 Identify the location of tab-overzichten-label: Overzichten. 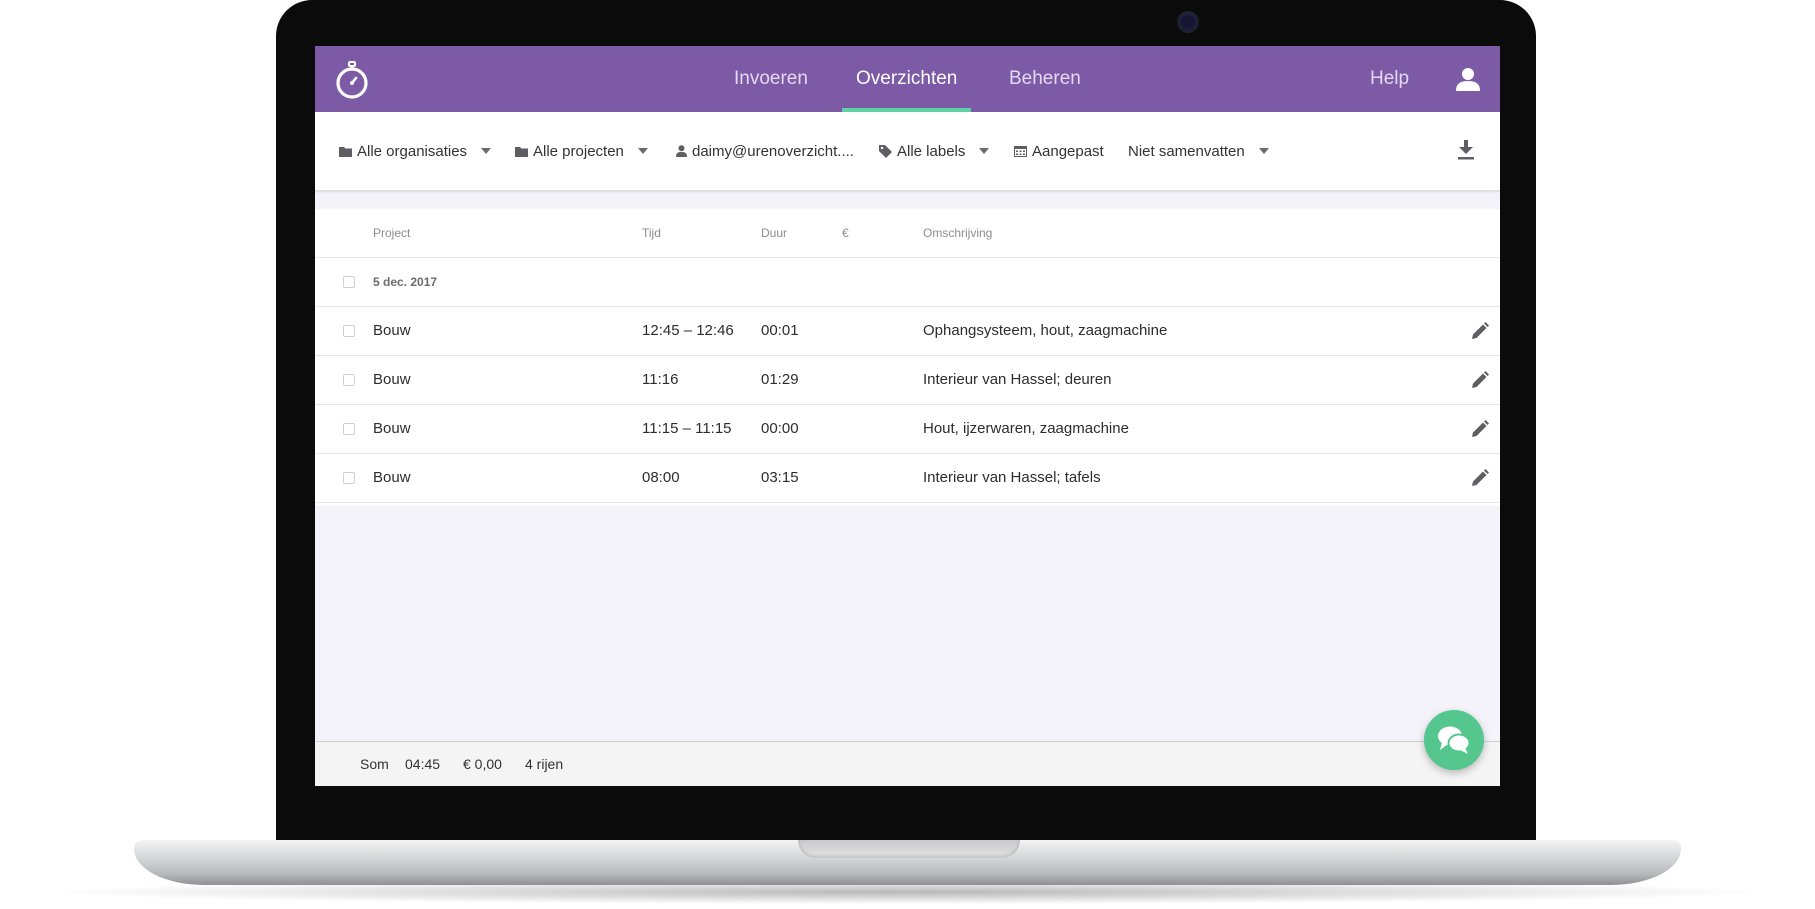
(907, 78).